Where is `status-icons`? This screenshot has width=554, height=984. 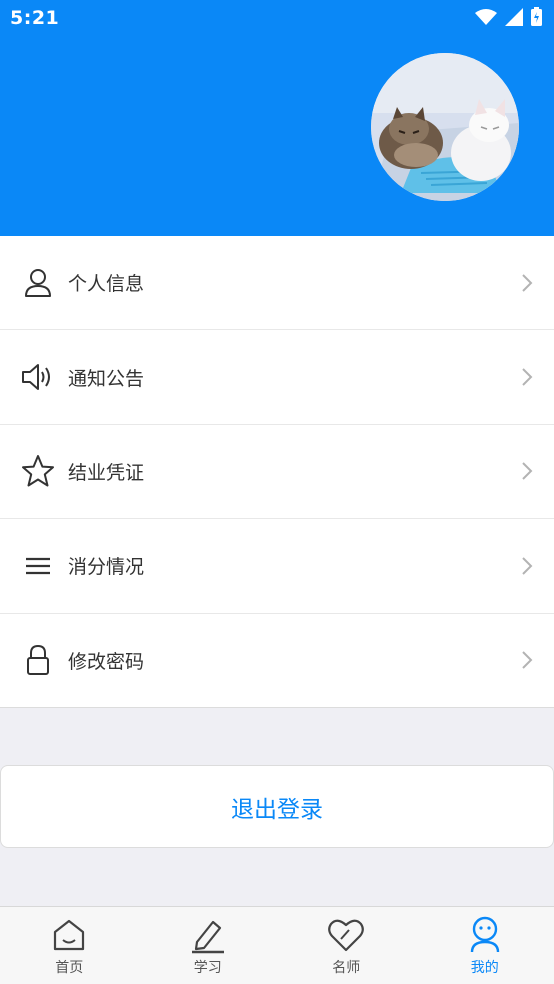
status-icons is located at coordinates (508, 16).